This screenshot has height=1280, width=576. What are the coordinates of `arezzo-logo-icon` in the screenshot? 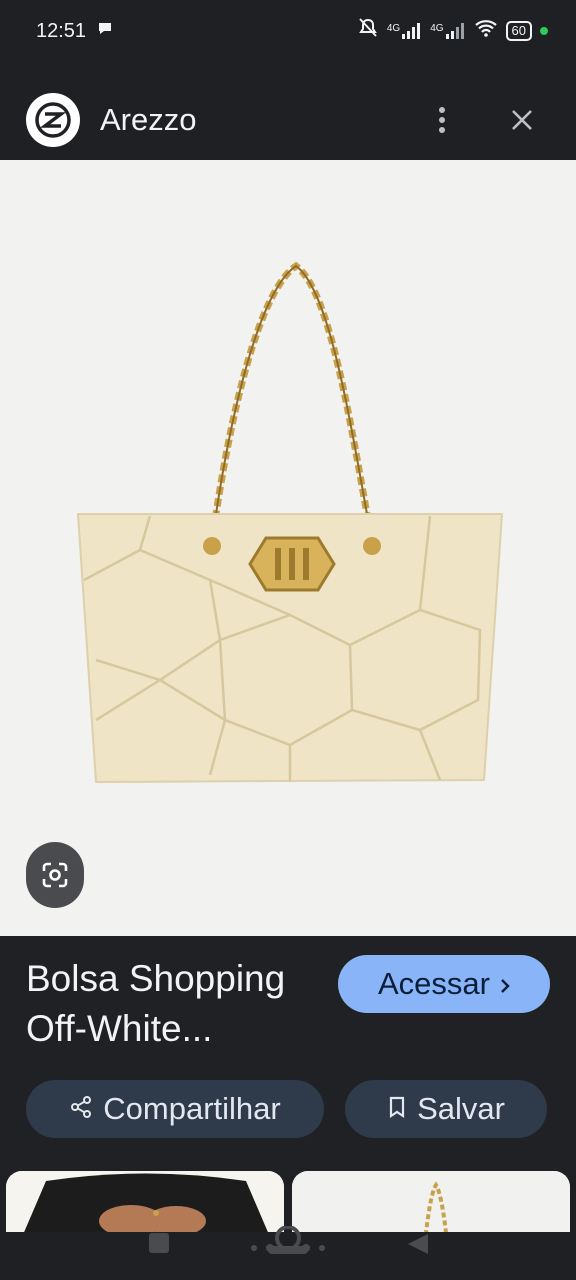 It's located at (53, 120).